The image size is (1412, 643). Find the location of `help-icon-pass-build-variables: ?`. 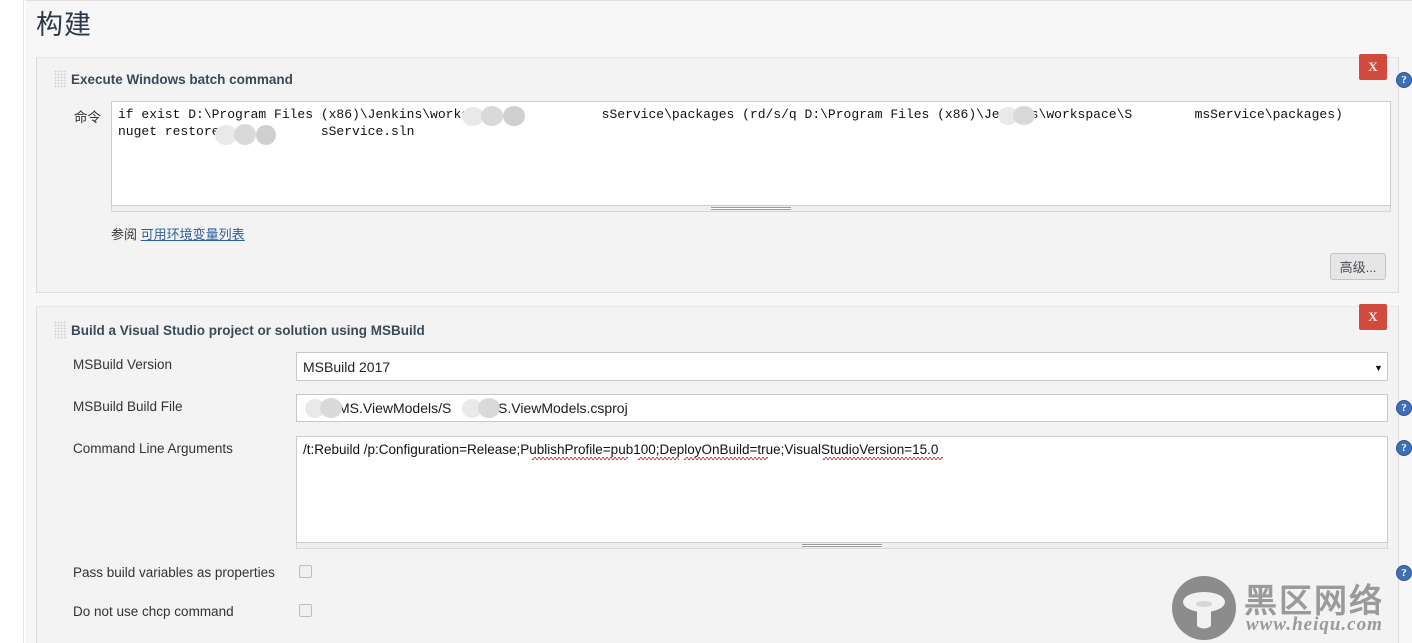

help-icon-pass-build-variables: ? is located at coordinates (1404, 573).